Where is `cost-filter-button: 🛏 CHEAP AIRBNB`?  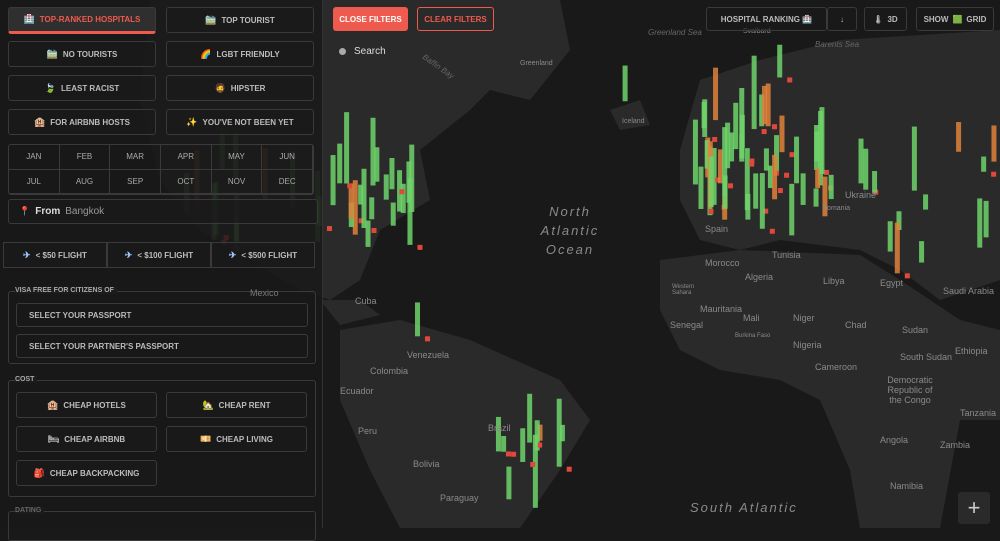 cost-filter-button: 🛏 CHEAP AIRBNB is located at coordinates (86, 439).